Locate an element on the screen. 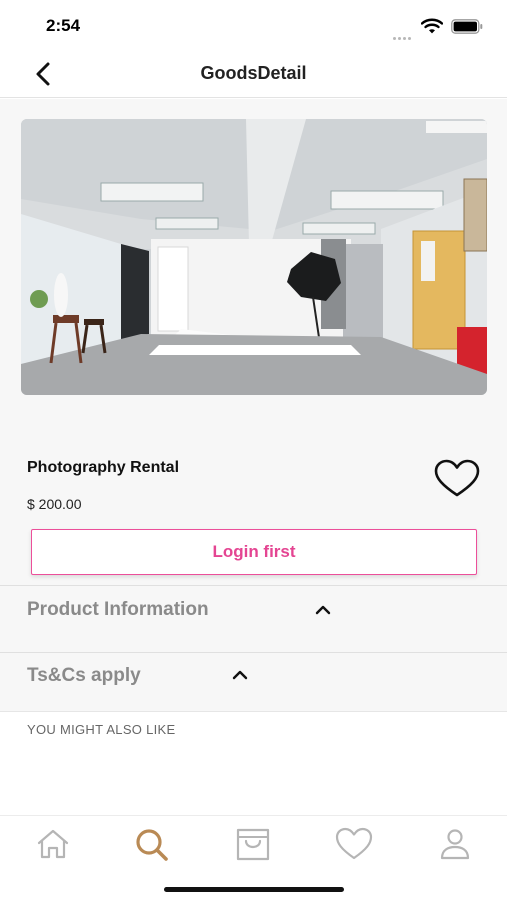 The image size is (507, 900). profile-icon is located at coordinates (455, 844).